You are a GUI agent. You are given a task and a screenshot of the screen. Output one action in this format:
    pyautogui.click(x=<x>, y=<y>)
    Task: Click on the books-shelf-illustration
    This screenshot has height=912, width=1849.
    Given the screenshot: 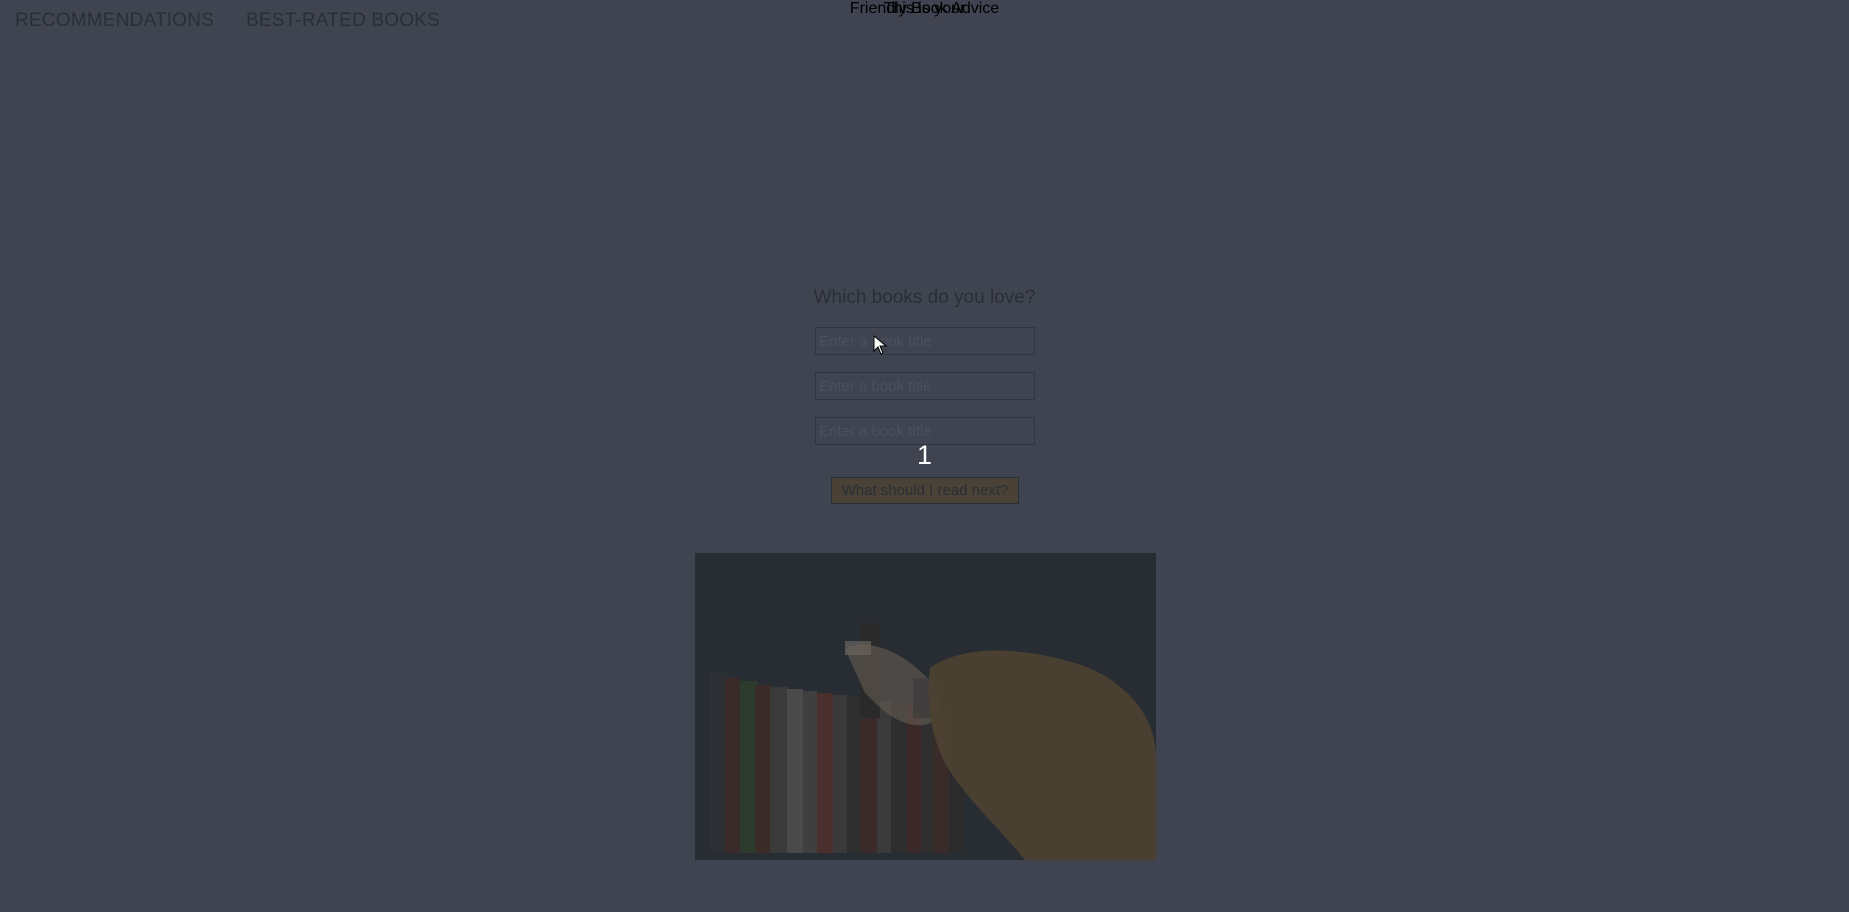 What is the action you would take?
    pyautogui.click(x=925, y=706)
    